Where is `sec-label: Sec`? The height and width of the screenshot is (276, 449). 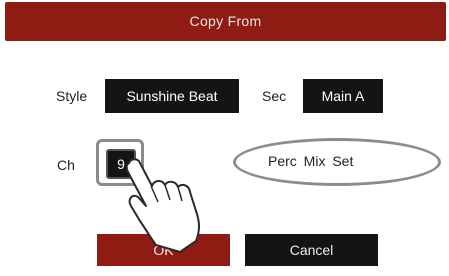 sec-label: Sec is located at coordinates (274, 96).